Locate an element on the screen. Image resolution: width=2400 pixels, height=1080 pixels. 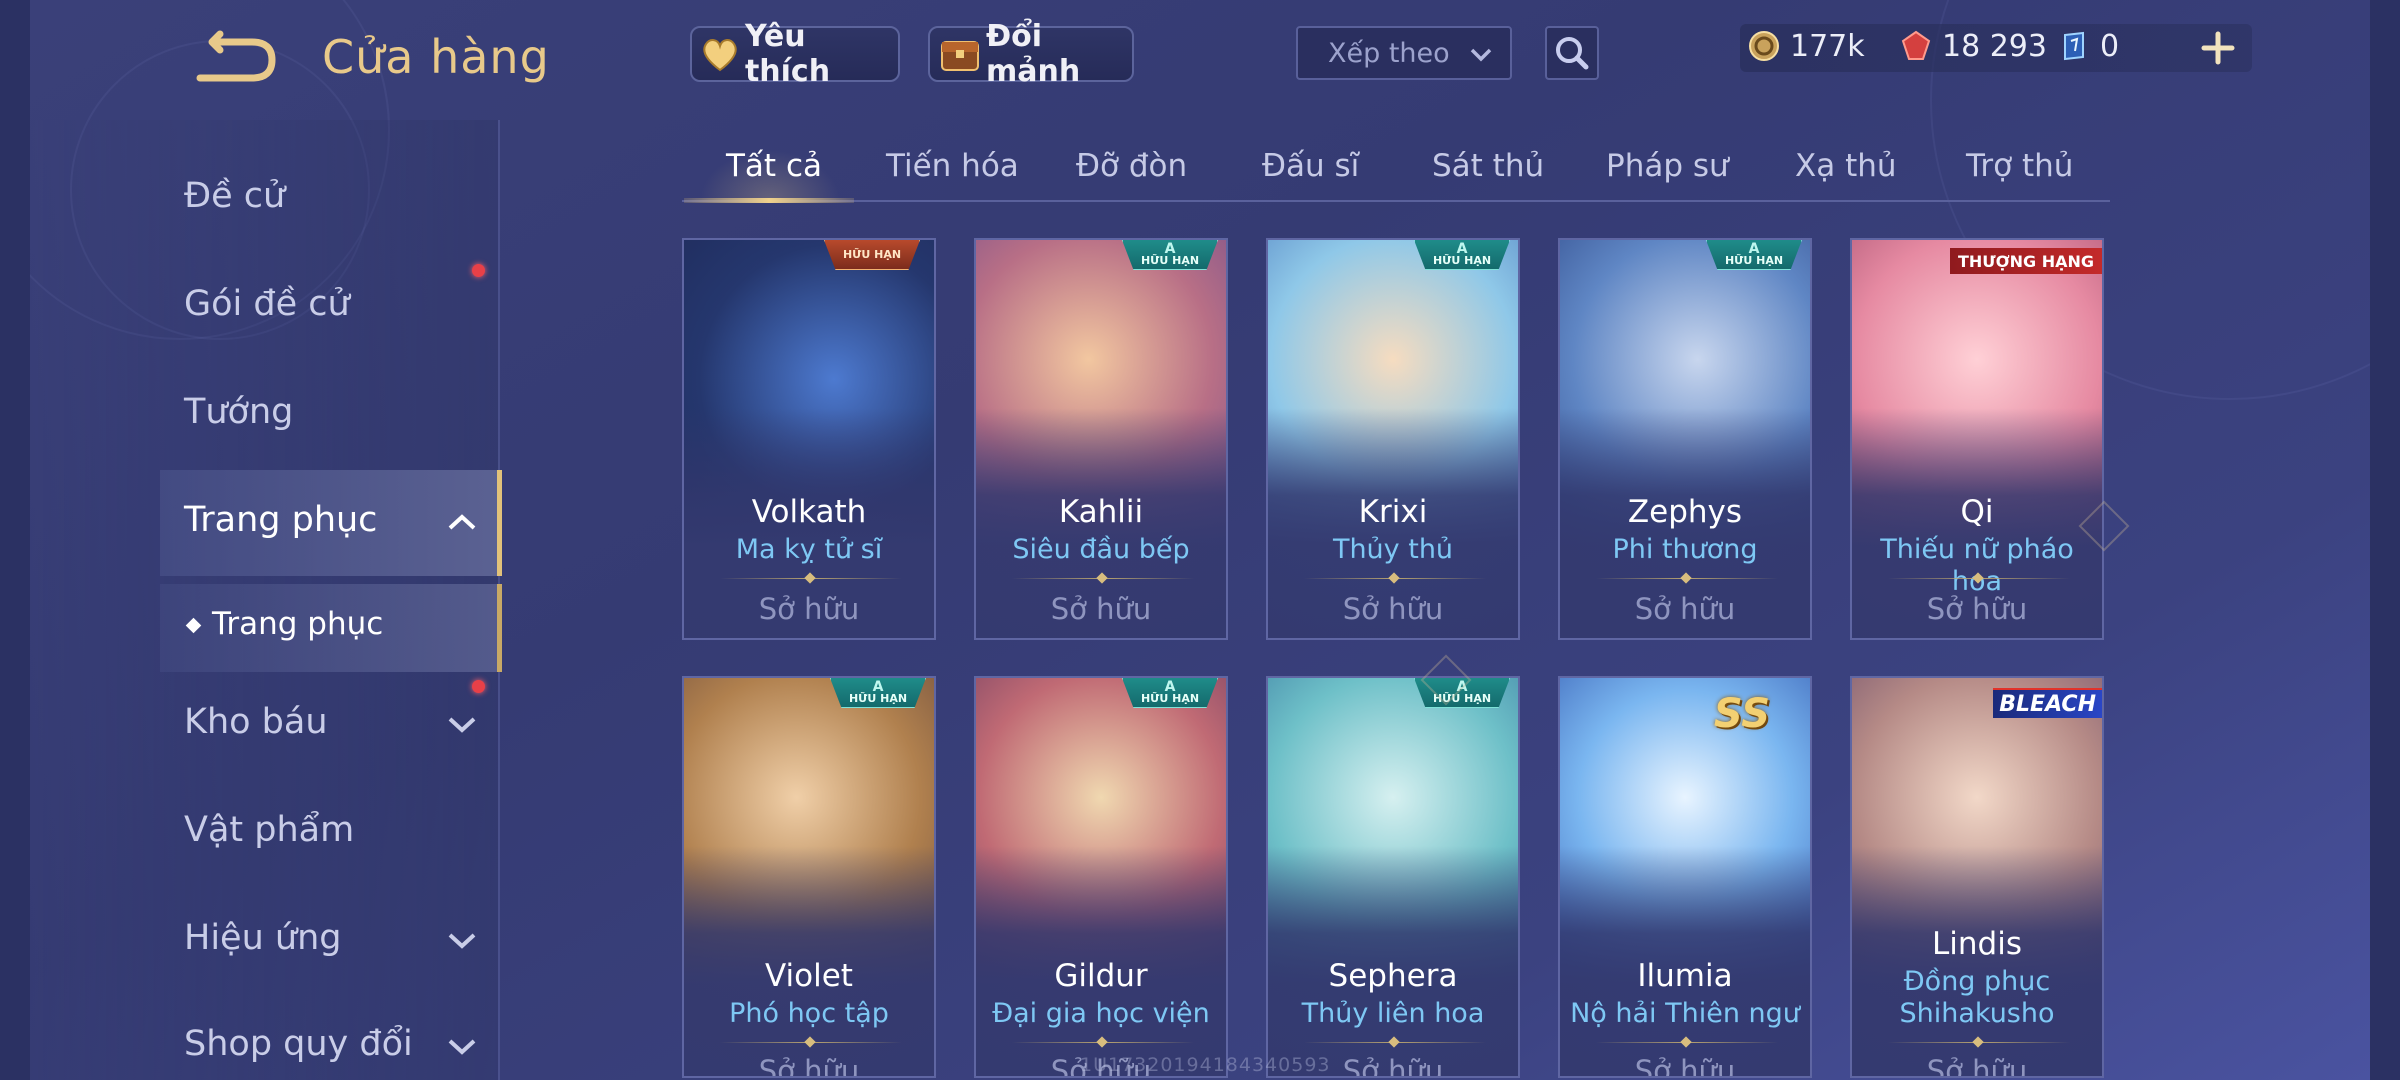
tab-support: Trợ thủ is located at coordinates (2019, 166).